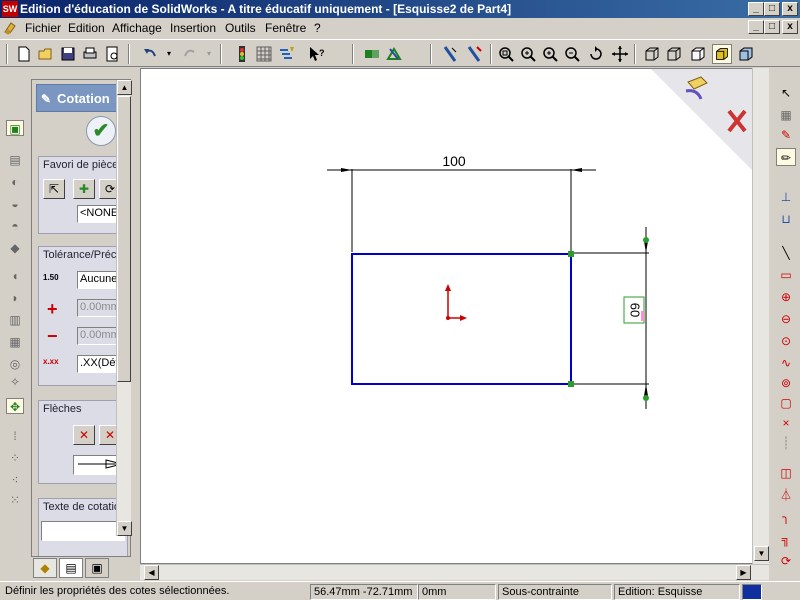 Image resolution: width=800 pixels, height=600 pixels. Describe the element at coordinates (474, 54) in the screenshot. I see `section-view-icon` at that location.